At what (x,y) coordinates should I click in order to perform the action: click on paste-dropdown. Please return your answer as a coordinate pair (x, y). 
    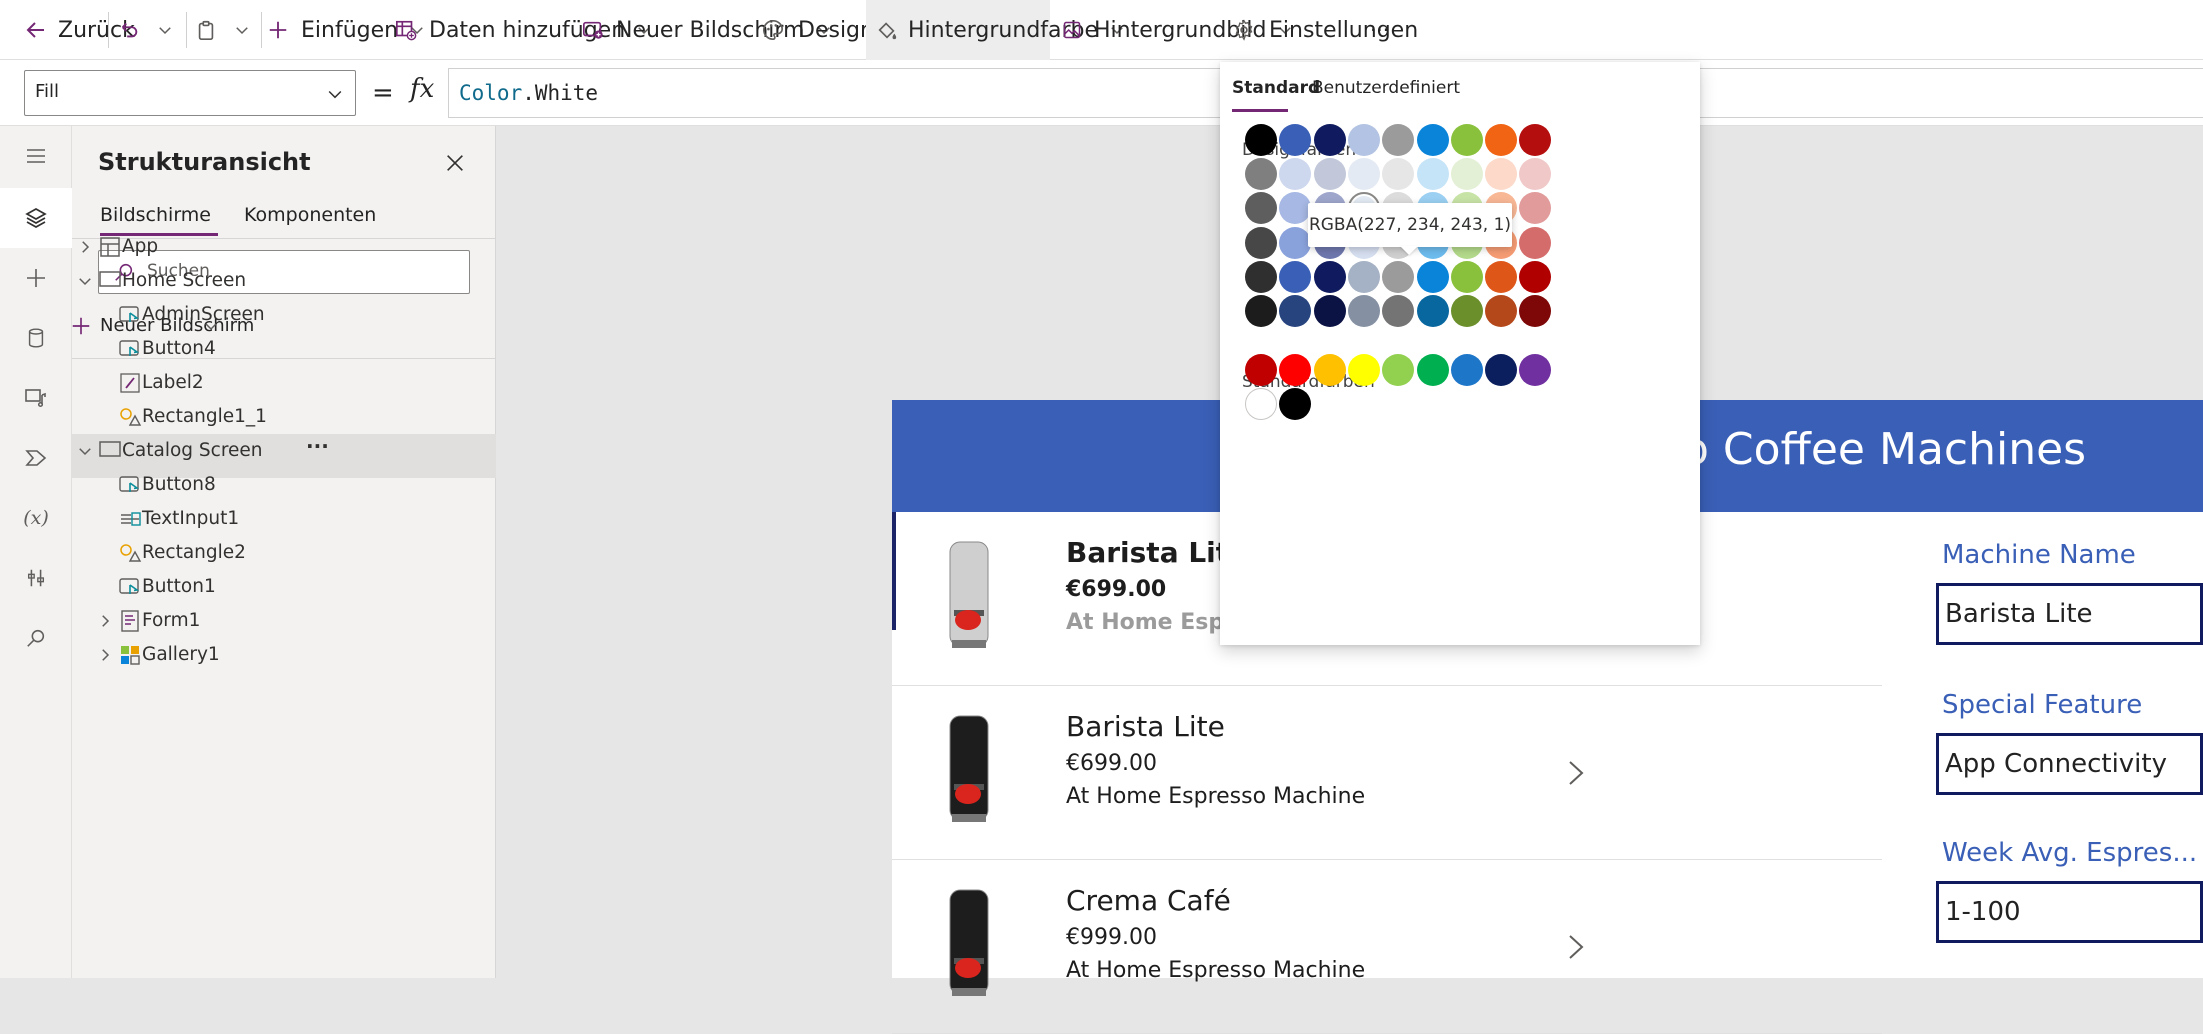
    Looking at the image, I should click on (242, 30).